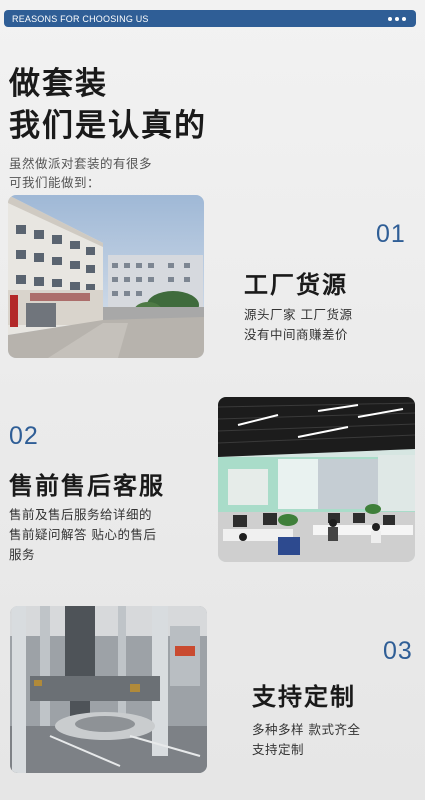 This screenshot has width=425, height=800. What do you see at coordinates (24, 436) in the screenshot?
I see `section-number-02: 02` at bounding box center [24, 436].